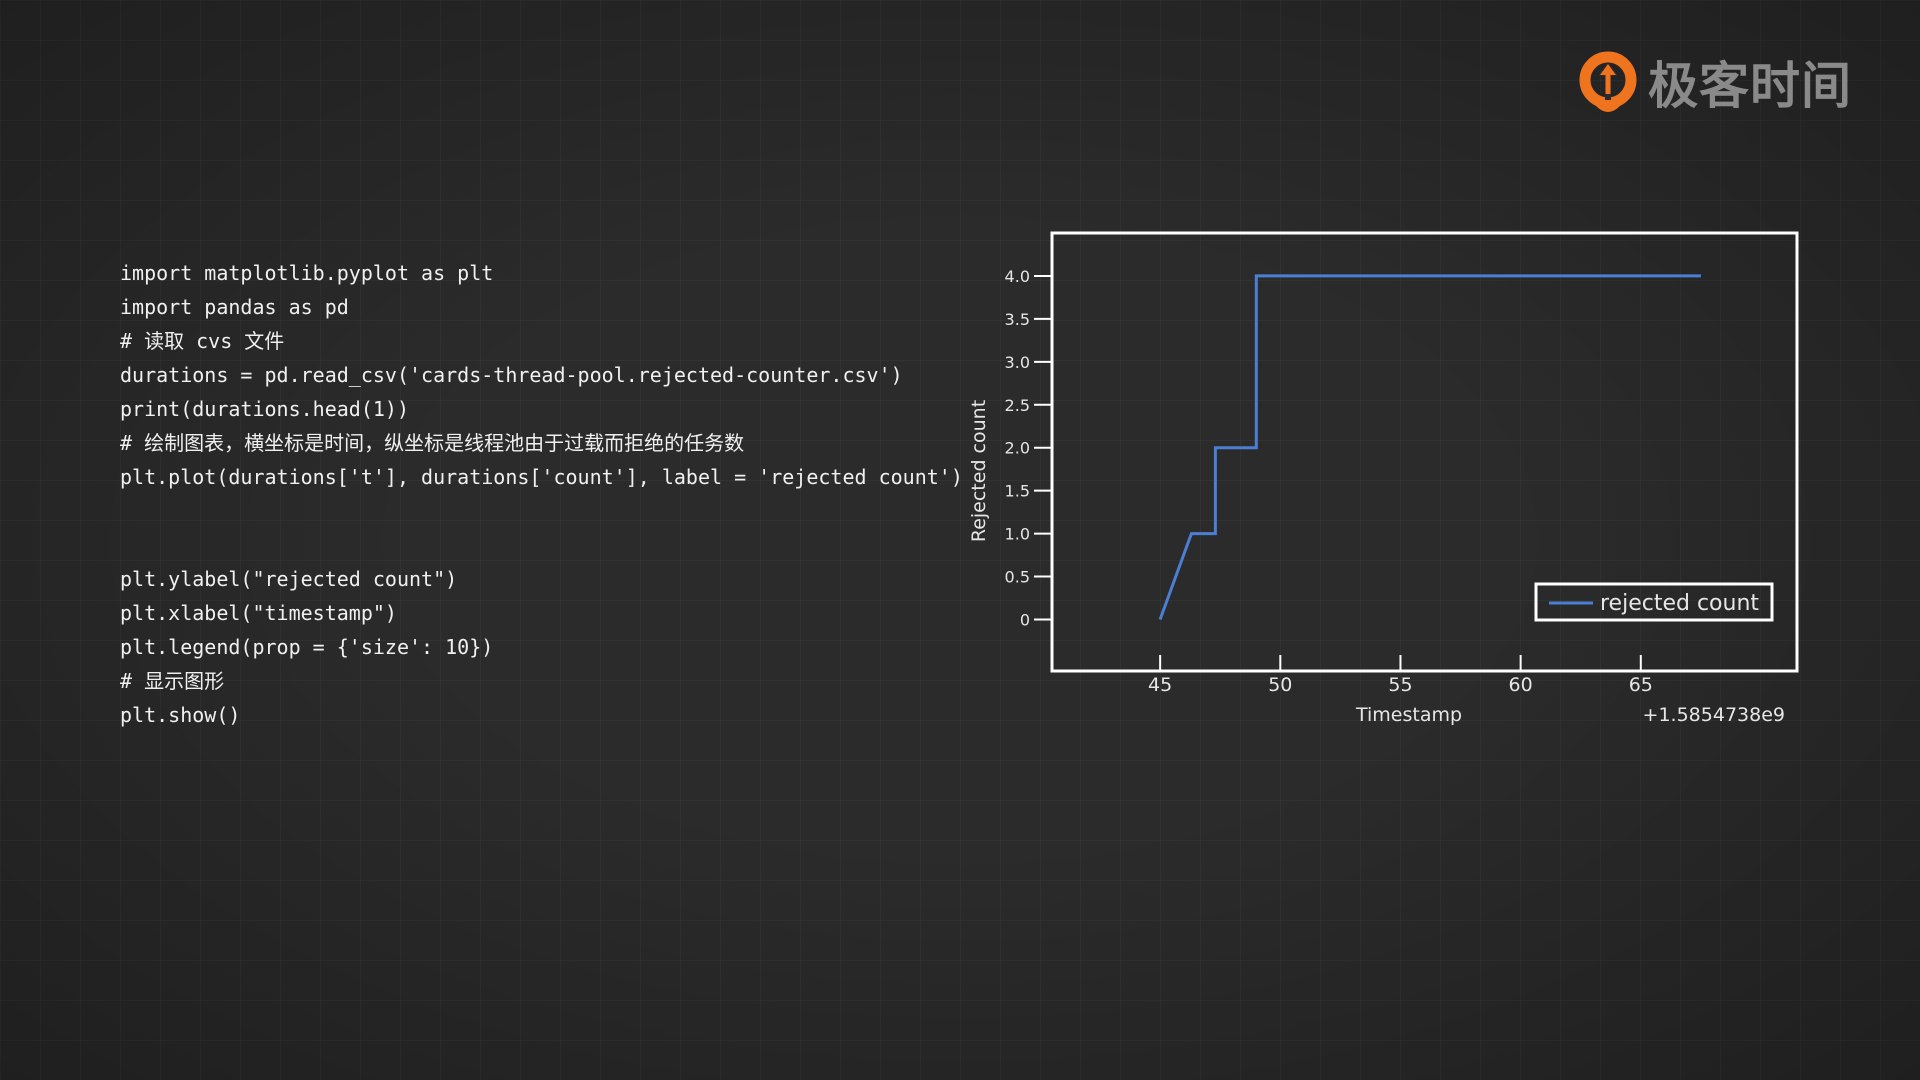 The height and width of the screenshot is (1080, 1920). I want to click on code-line: plt.ylabel("rejected count"), so click(289, 579).